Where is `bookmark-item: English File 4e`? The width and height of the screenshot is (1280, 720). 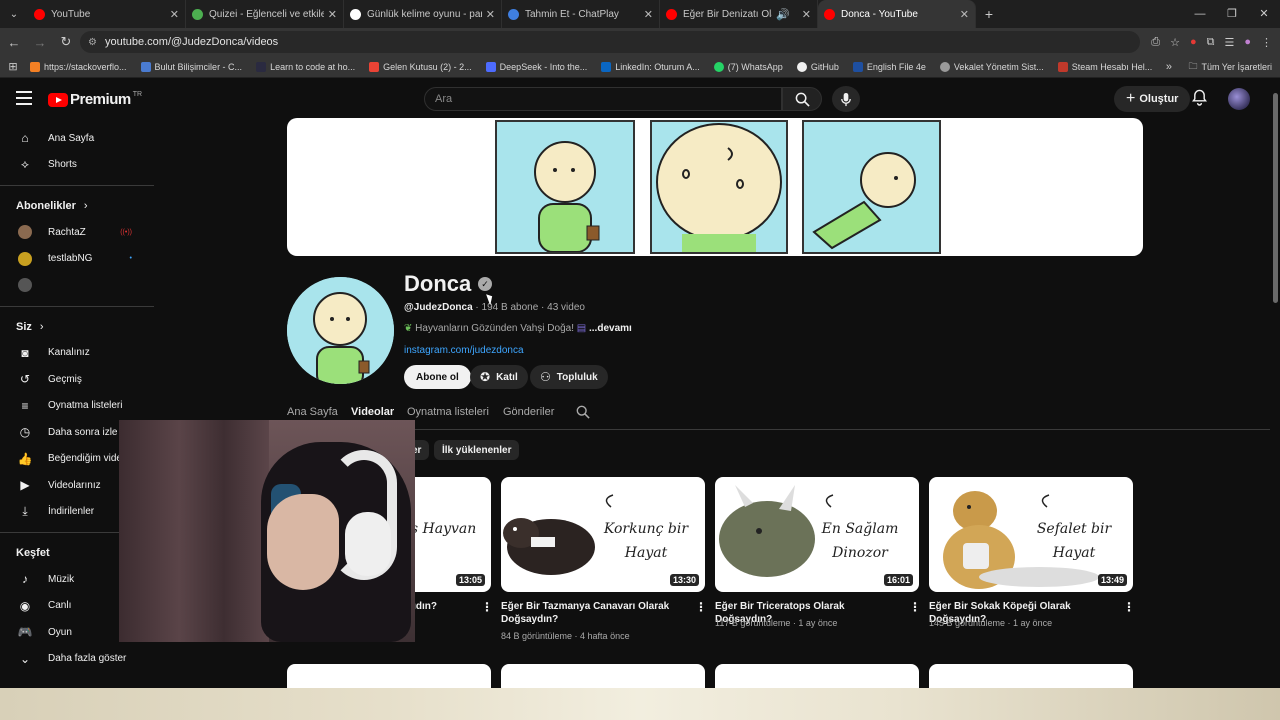 bookmark-item: English File 4e is located at coordinates (889, 66).